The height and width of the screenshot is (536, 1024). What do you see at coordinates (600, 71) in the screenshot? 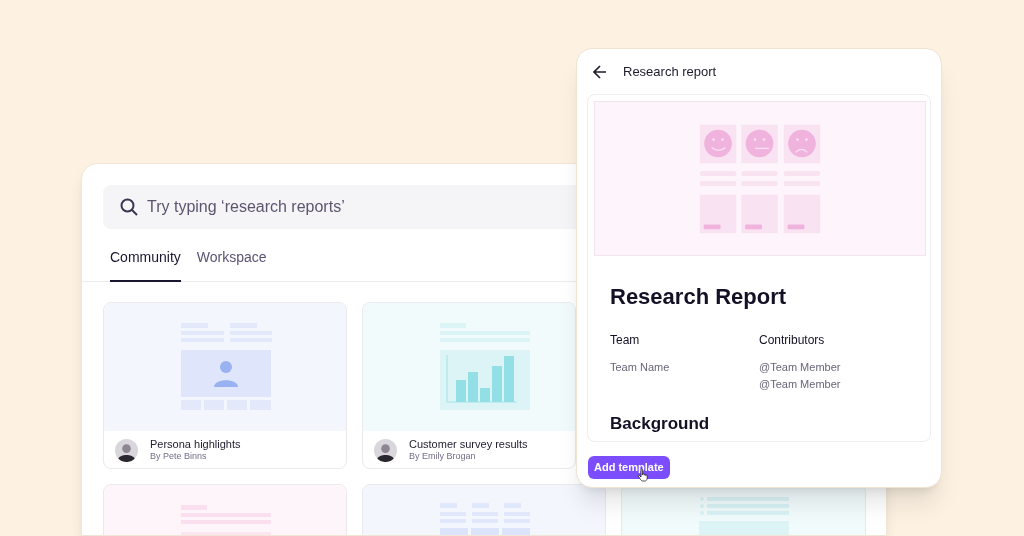
I see `back-arrow-icon` at bounding box center [600, 71].